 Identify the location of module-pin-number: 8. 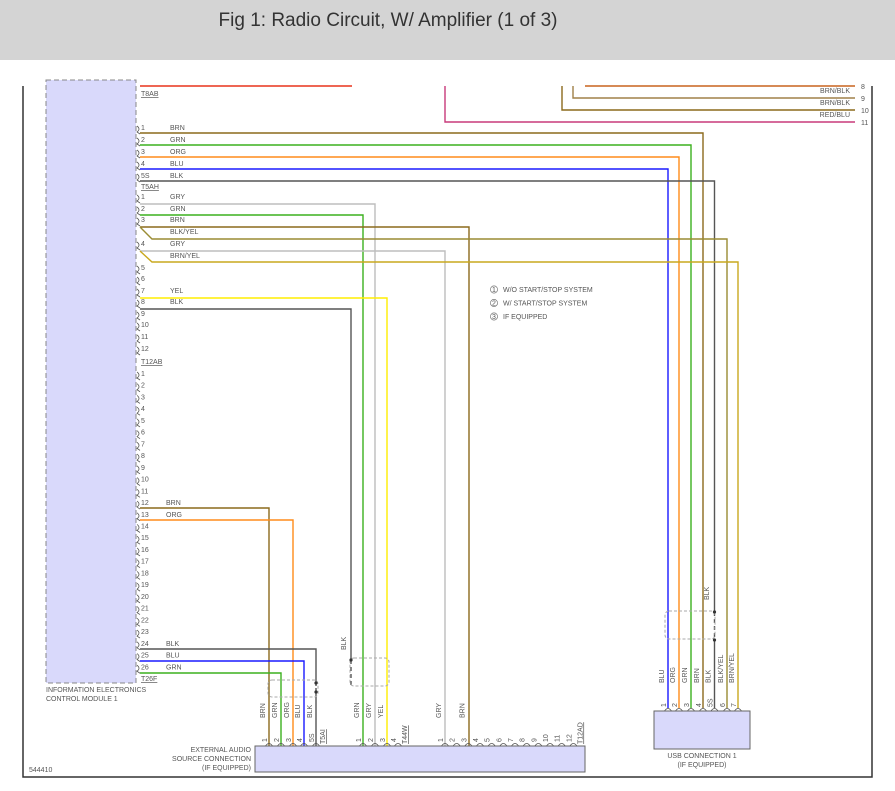
(143, 302).